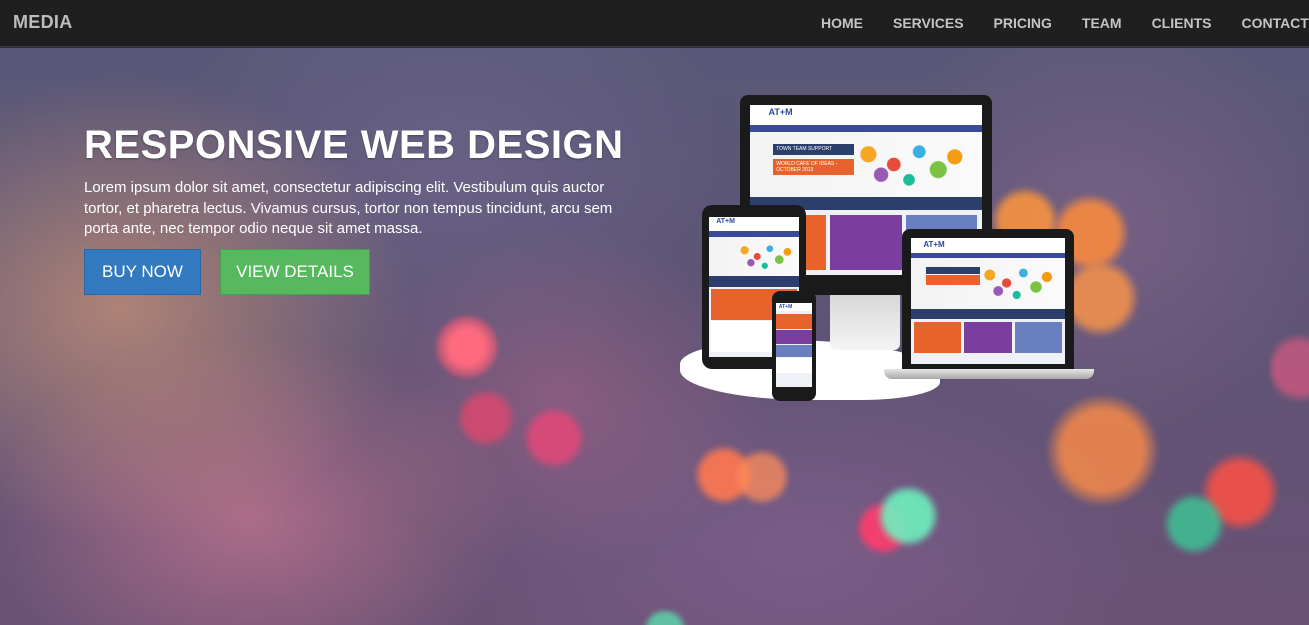  Describe the element at coordinates (934, 244) in the screenshot. I see `laptop-logo: AT+M` at that location.